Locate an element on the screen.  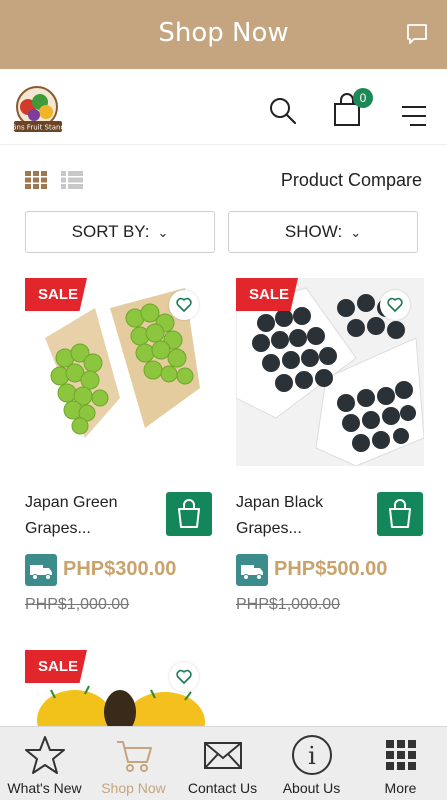
svg-text: i is located at coordinates (312, 756).